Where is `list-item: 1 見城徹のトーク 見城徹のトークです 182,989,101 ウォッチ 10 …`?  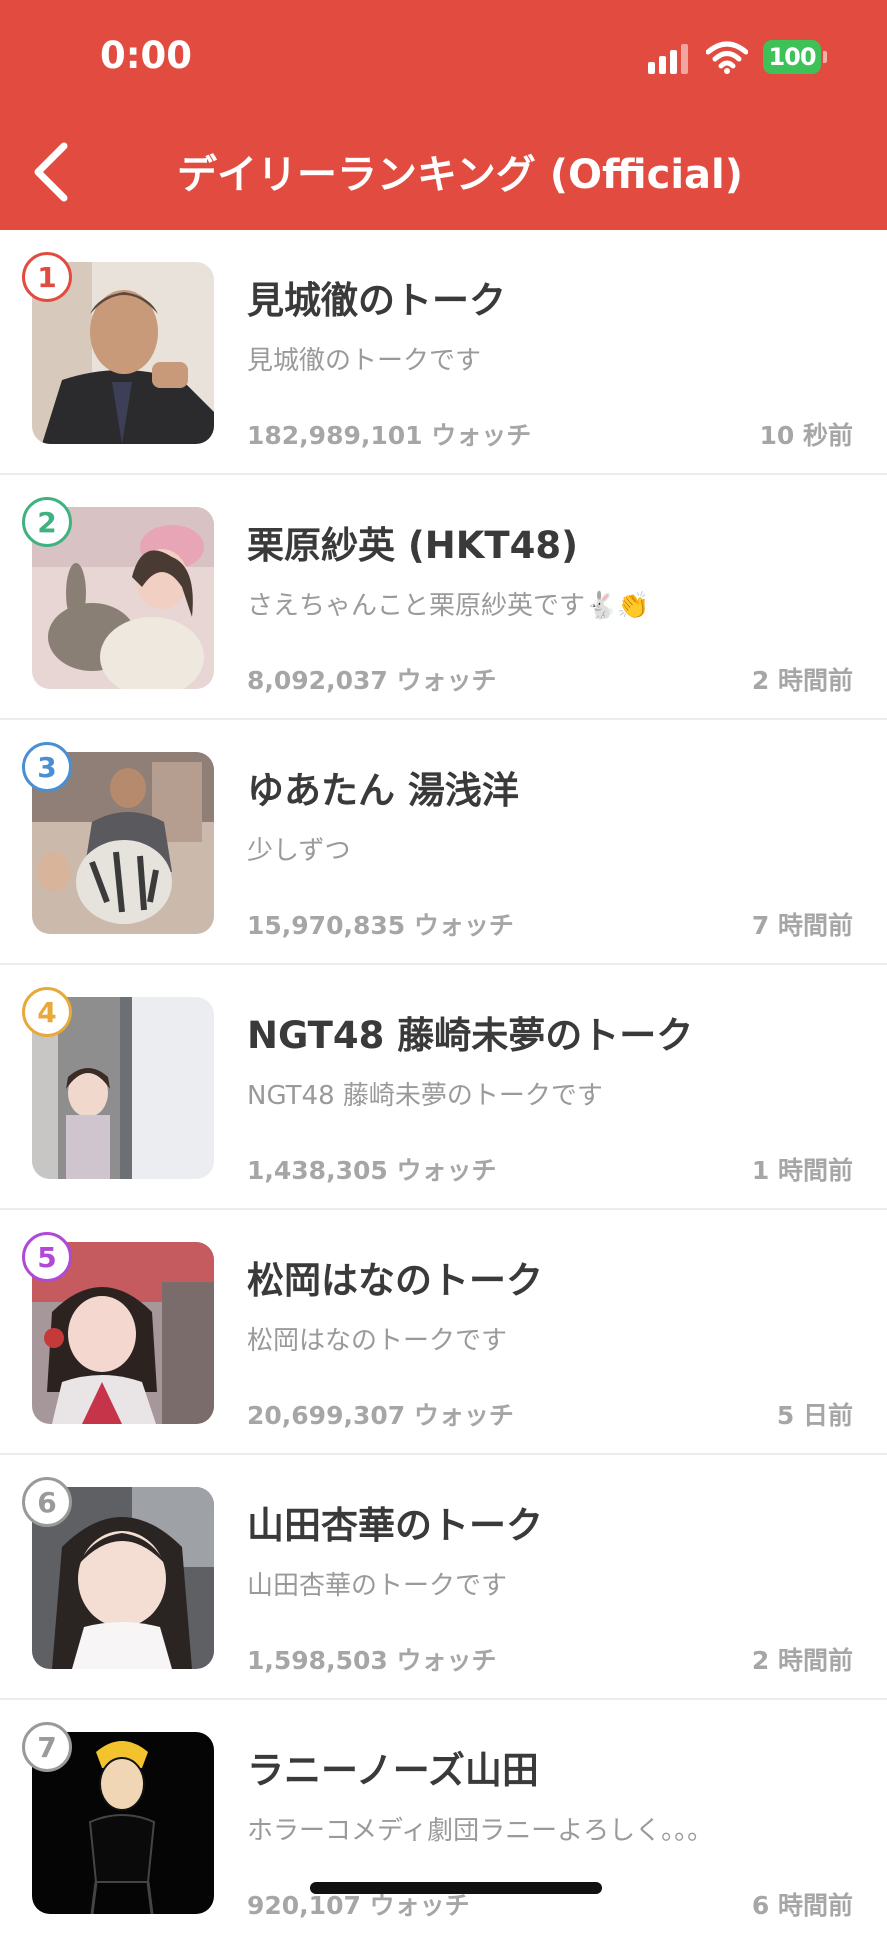
list-item: 1 見城徹のトーク 見城徹のトークです 182,989,101 ウォッチ 10 … is located at coordinates (443, 352).